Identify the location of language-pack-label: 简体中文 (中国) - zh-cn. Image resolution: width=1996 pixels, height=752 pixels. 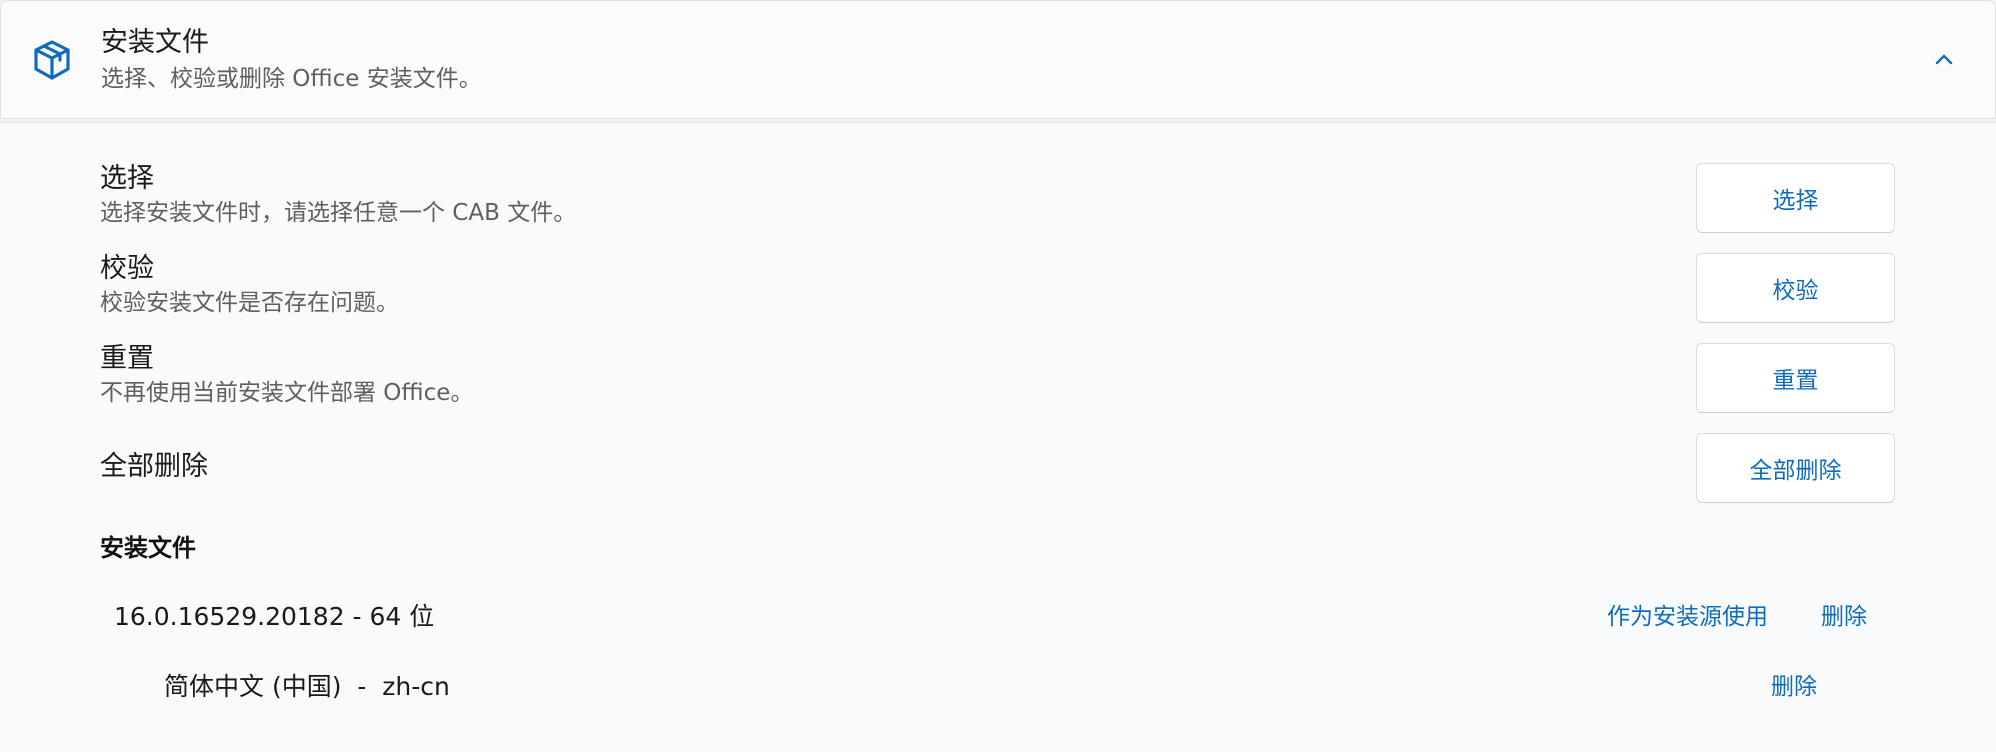
(307, 686).